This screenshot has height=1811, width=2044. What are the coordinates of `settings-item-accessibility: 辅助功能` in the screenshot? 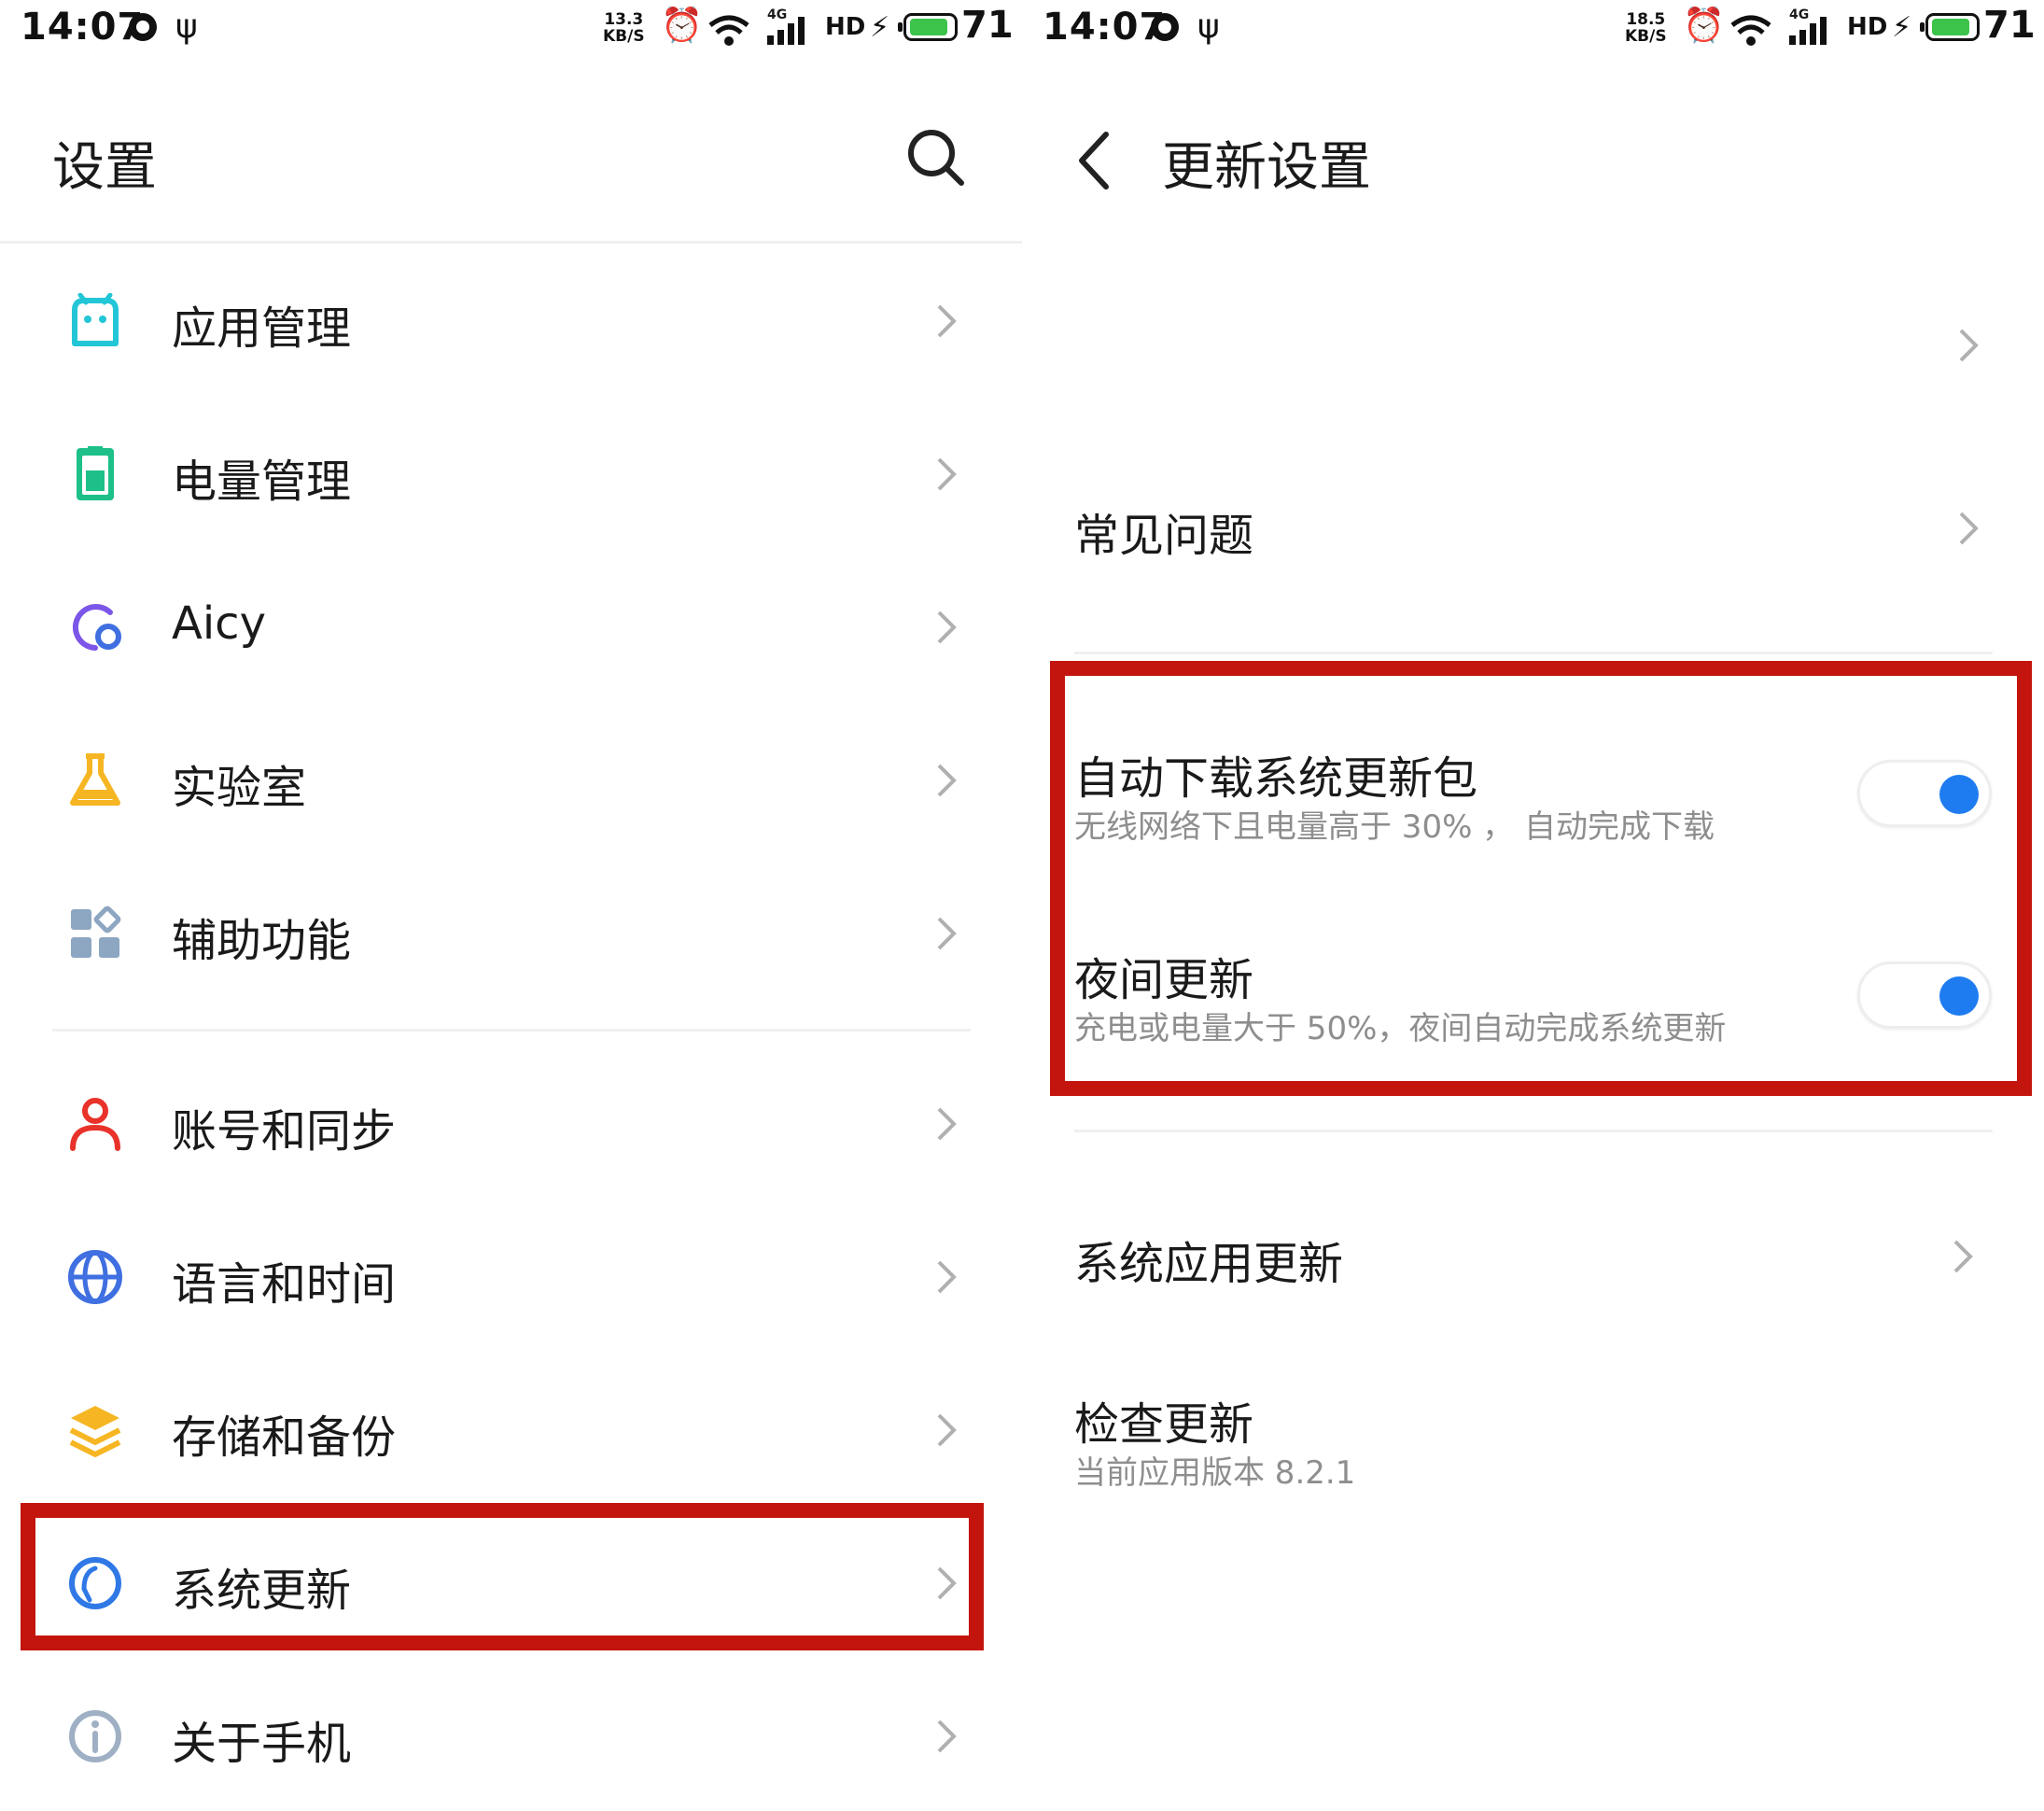 It's located at (511, 932).